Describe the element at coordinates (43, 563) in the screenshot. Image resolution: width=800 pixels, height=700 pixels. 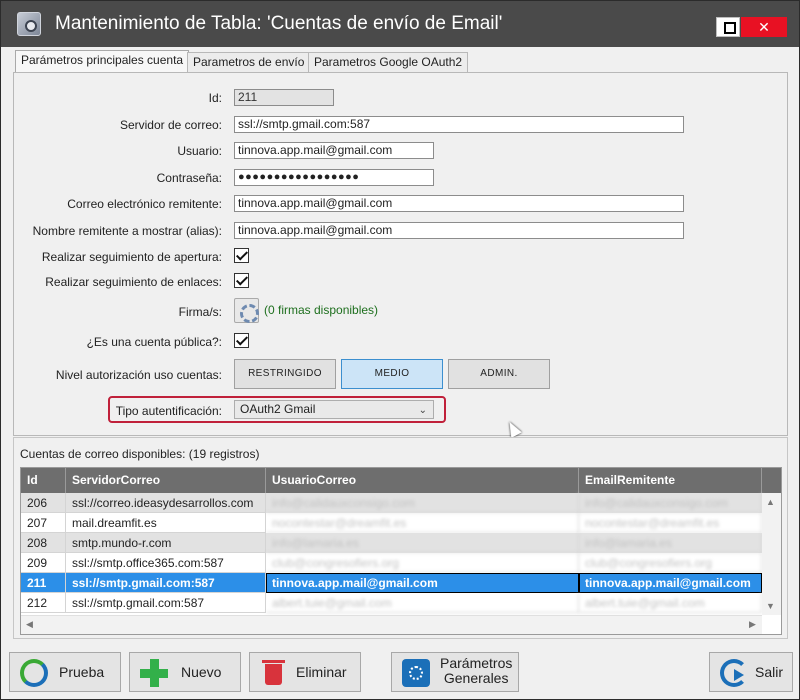
I see `cell-id: 209` at that location.